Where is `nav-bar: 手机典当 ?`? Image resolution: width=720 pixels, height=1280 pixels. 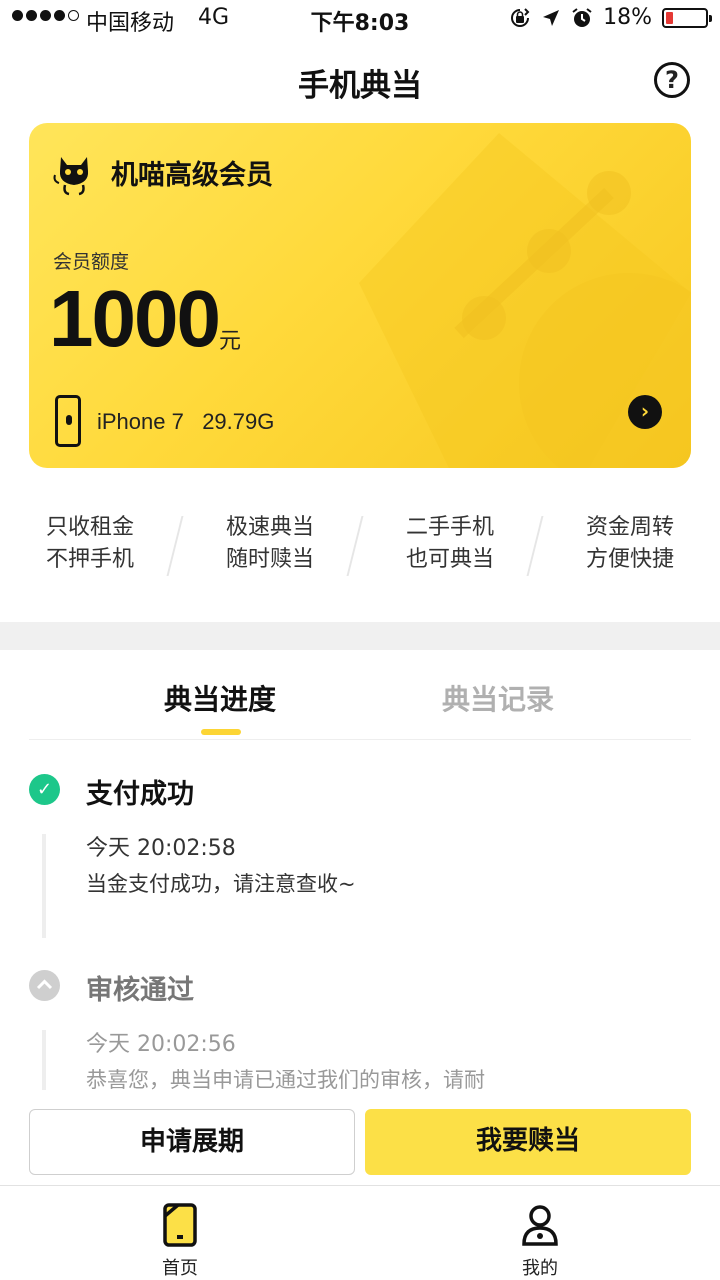
nav-bar: 手机典当 ? is located at coordinates (360, 80).